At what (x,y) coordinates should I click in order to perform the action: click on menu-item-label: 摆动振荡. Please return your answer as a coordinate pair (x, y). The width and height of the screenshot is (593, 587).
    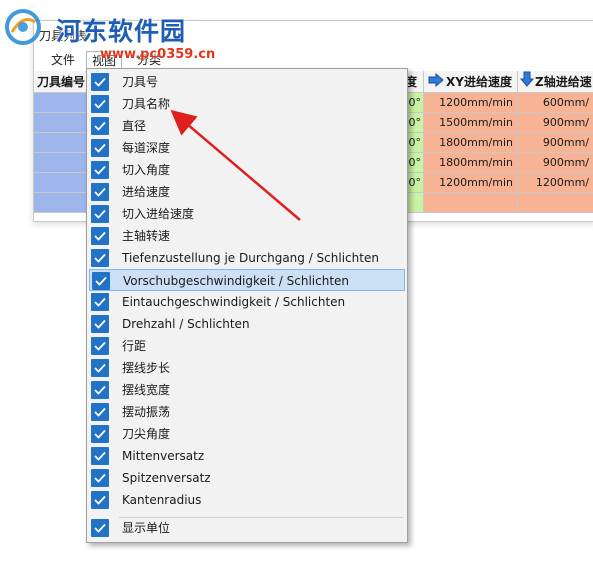
    Looking at the image, I should click on (146, 412).